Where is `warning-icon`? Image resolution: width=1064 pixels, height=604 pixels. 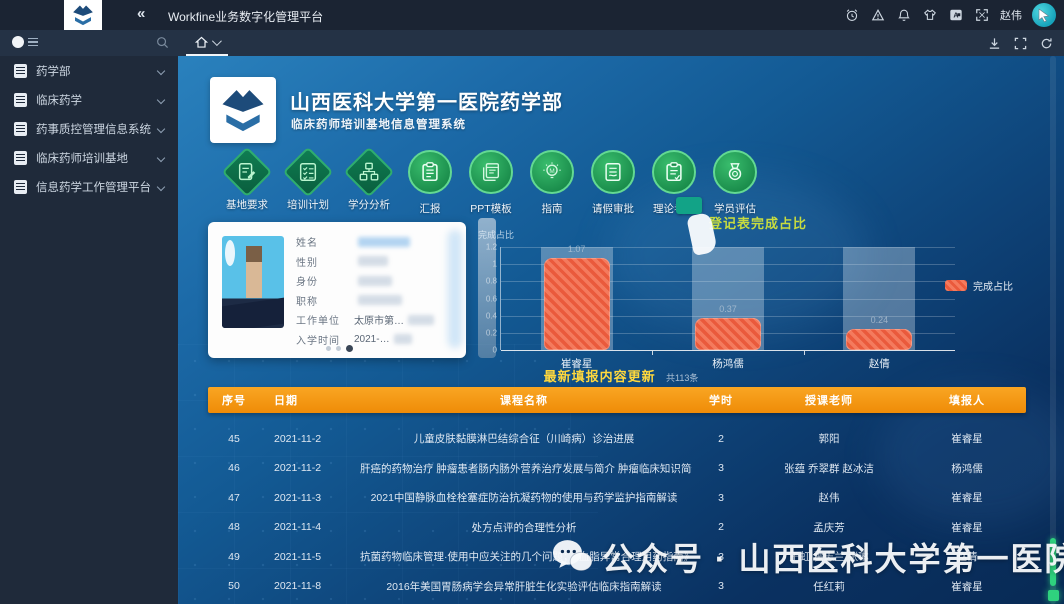
warning-icon is located at coordinates (878, 15).